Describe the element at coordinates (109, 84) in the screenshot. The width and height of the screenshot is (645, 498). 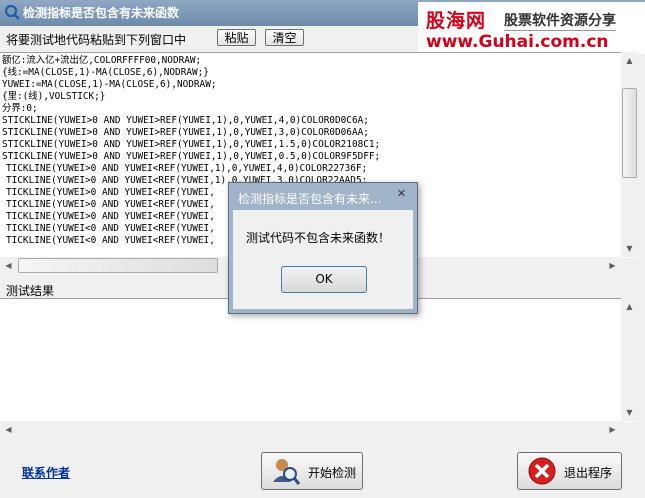
I see `code-line: YUWEI:=MA(CLOSE,1)-MA(CLOSE,6),NODRAW;` at that location.